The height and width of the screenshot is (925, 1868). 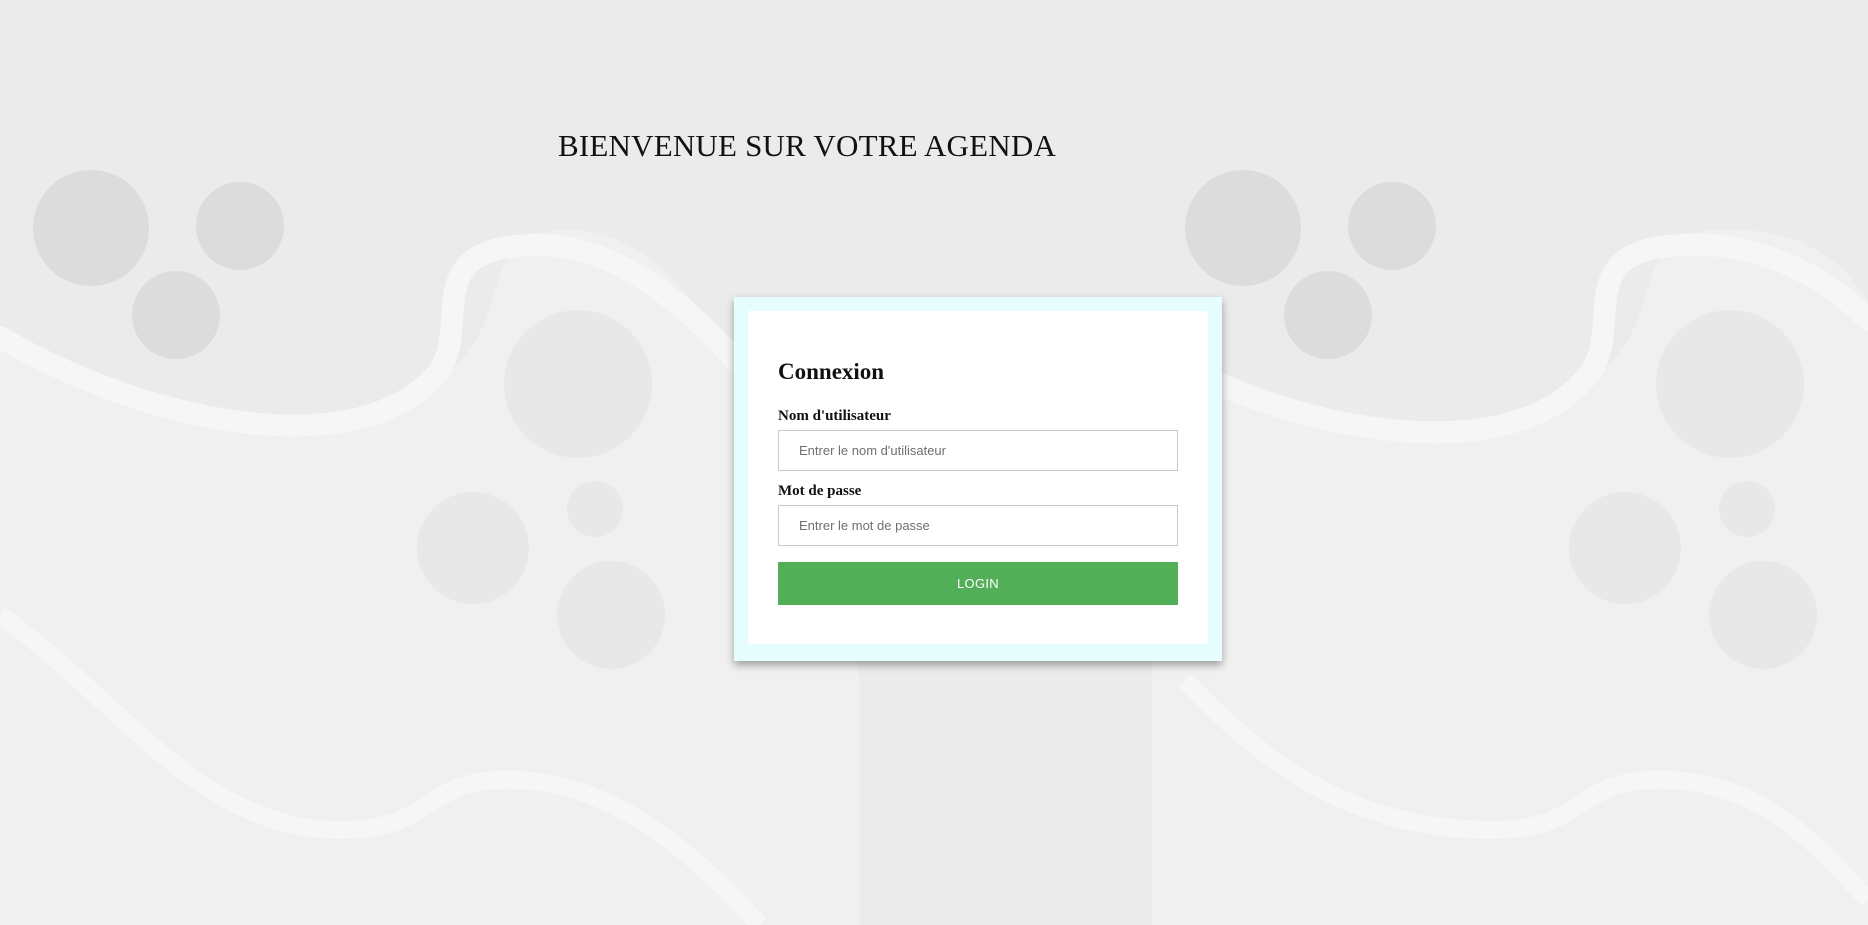 What do you see at coordinates (978, 583) in the screenshot?
I see `login-button: LOGIN` at bounding box center [978, 583].